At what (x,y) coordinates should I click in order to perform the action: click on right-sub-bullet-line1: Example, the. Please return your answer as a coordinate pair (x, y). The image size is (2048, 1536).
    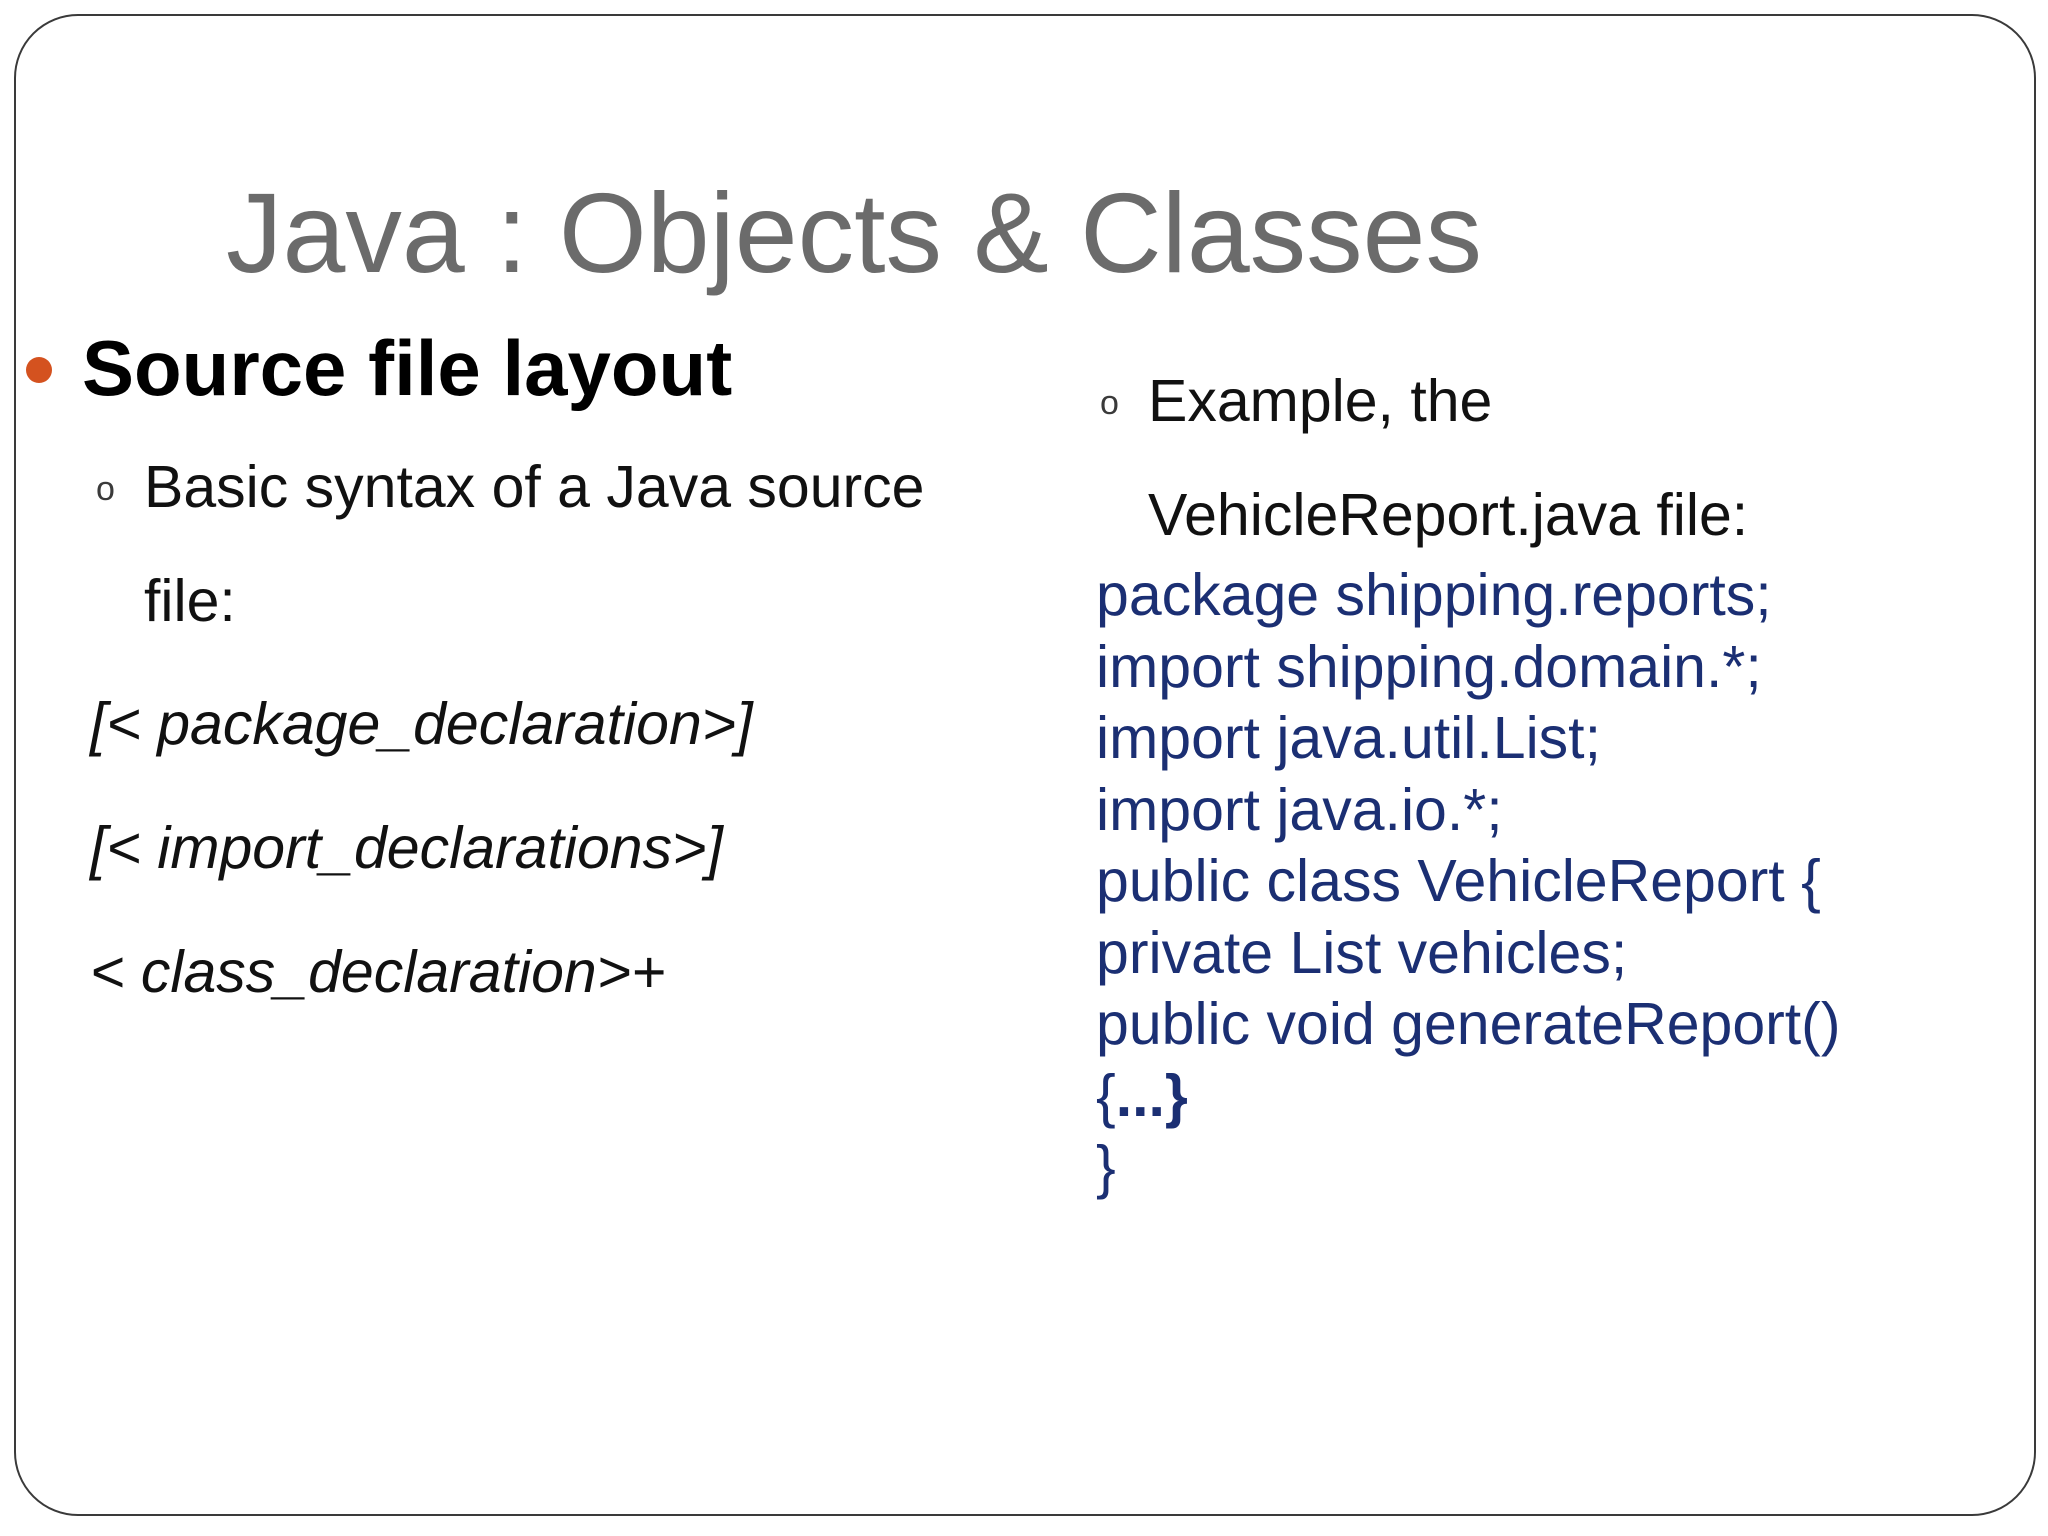
    Looking at the image, I should click on (1320, 401).